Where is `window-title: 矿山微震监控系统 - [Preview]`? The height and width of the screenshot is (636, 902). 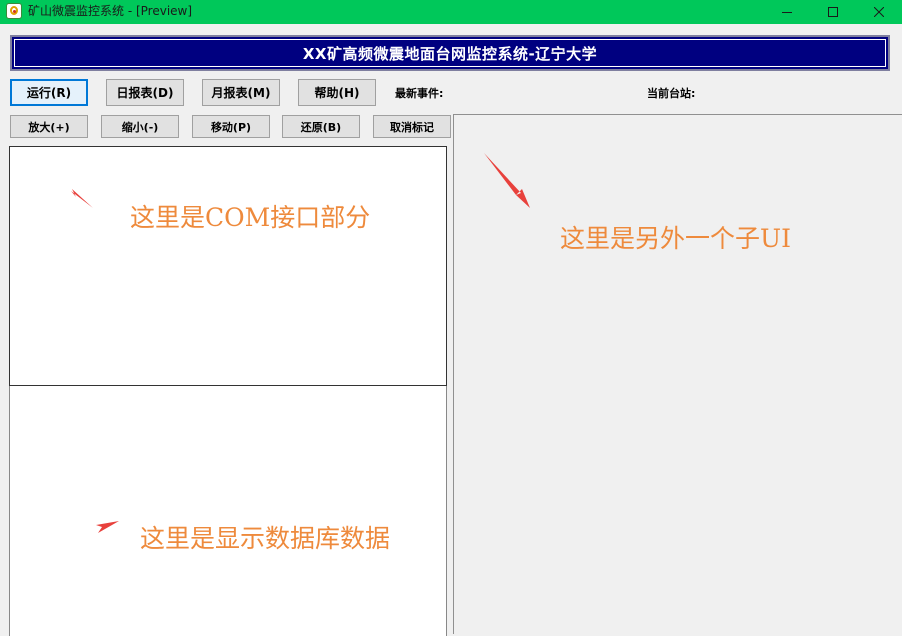
window-title: 矿山微震监控系统 - [Preview] is located at coordinates (110, 11).